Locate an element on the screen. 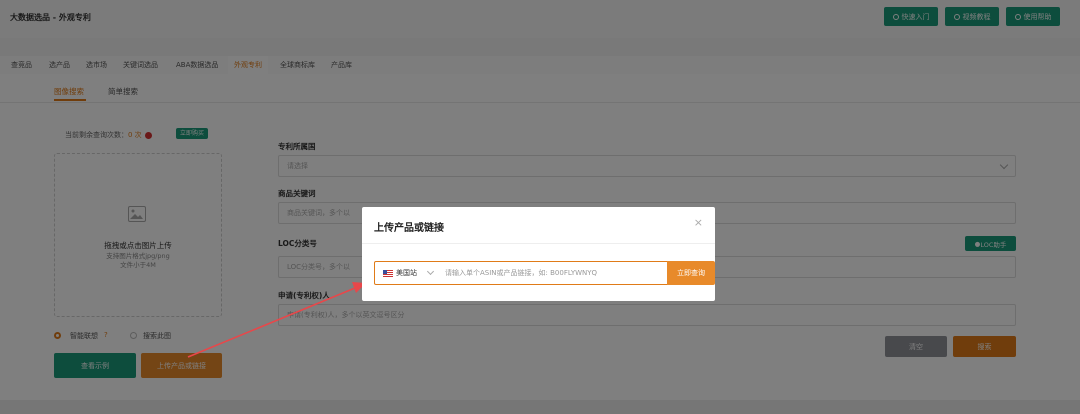 This screenshot has width=1080, height=414. query-button: 立即查询 is located at coordinates (691, 273).